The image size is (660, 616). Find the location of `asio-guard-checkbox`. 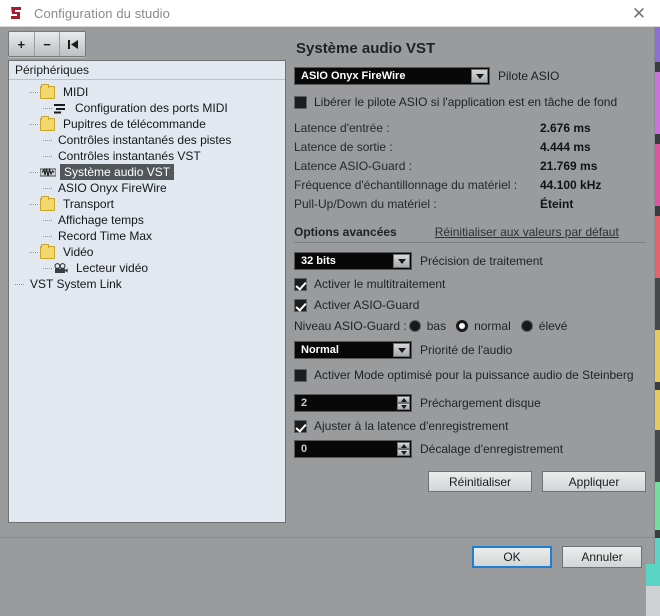

asio-guard-checkbox is located at coordinates (300, 305).